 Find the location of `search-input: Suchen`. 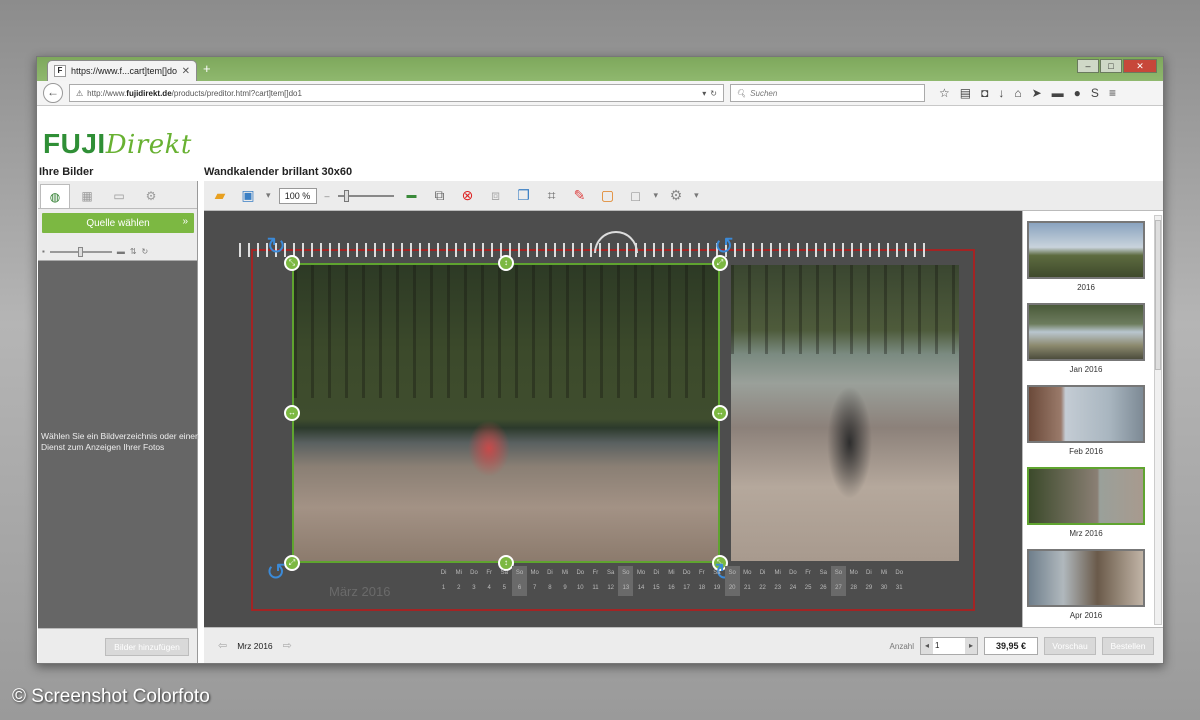

search-input: Suchen is located at coordinates (763, 93).